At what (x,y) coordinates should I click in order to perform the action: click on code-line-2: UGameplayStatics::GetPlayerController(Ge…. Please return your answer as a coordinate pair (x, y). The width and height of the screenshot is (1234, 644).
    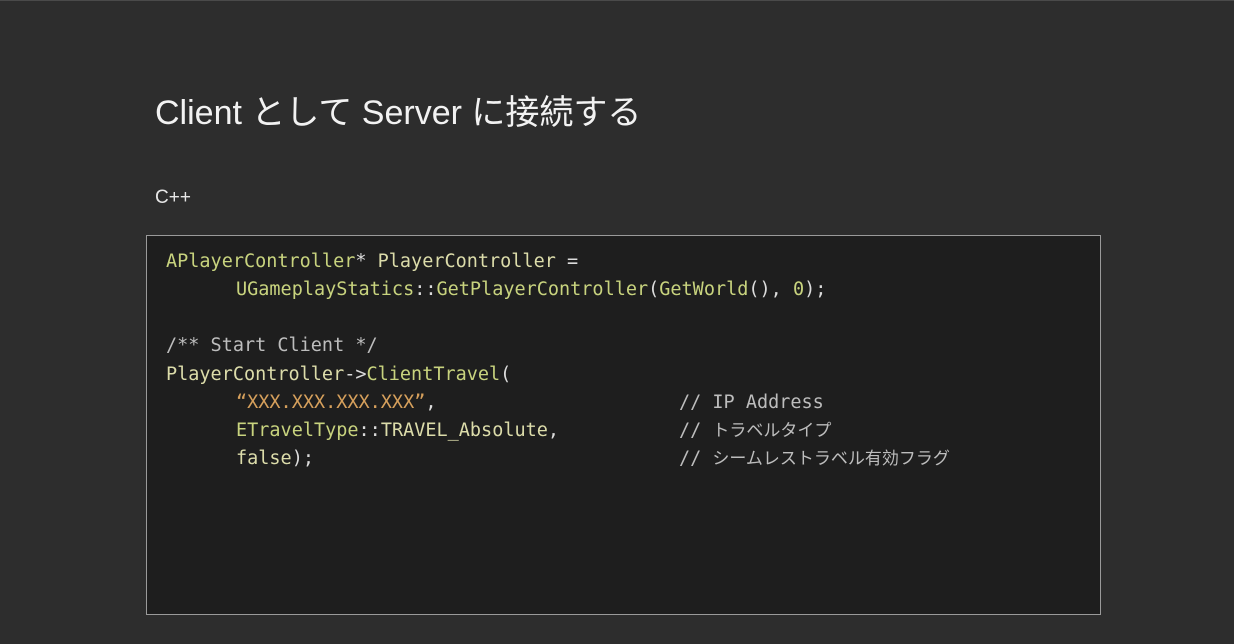
    Looking at the image, I should click on (496, 290).